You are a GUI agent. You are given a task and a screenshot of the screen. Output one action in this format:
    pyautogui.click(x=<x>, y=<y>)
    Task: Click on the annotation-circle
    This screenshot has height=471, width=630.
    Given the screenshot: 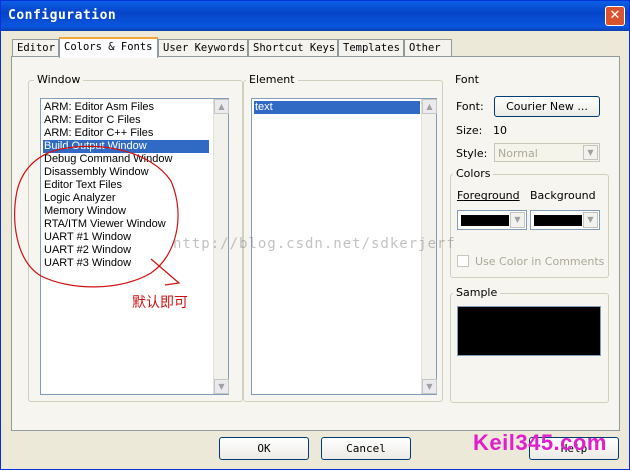 What is the action you would take?
    pyautogui.click(x=96, y=216)
    